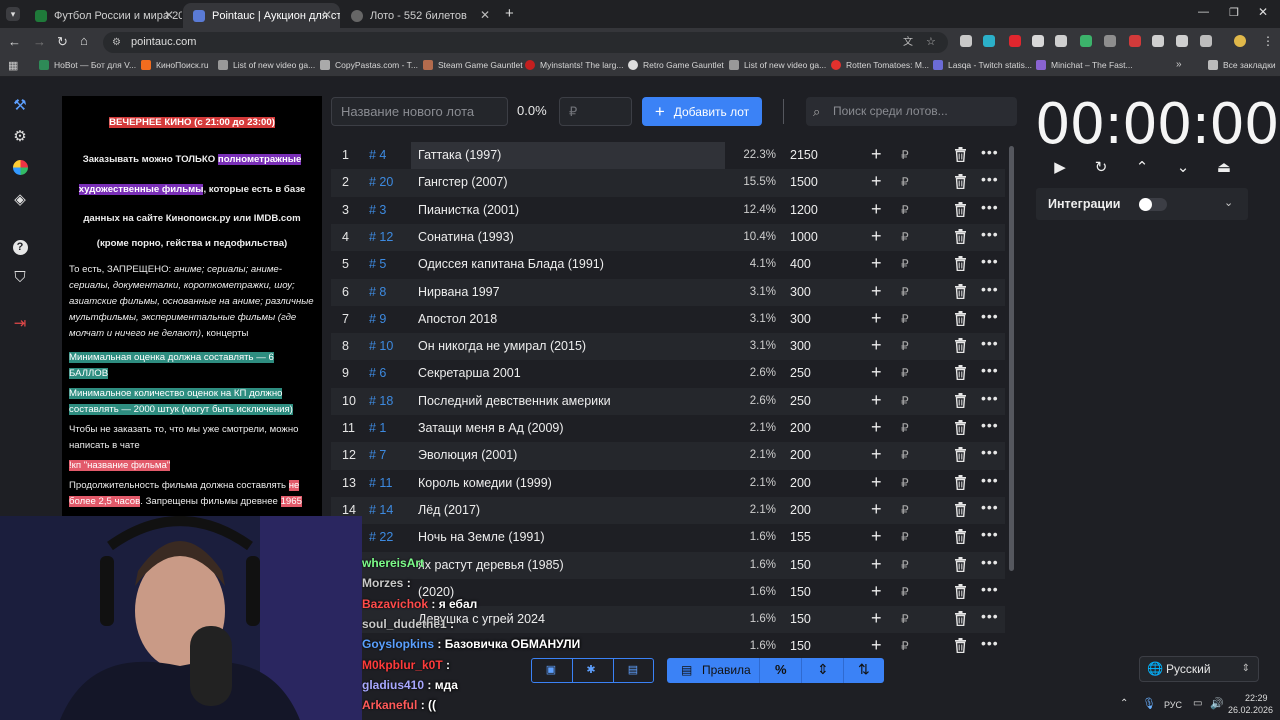 The image size is (1280, 720). Describe the element at coordinates (1173, 705) in the screenshot. I see `keyboard-language: РУС` at that location.